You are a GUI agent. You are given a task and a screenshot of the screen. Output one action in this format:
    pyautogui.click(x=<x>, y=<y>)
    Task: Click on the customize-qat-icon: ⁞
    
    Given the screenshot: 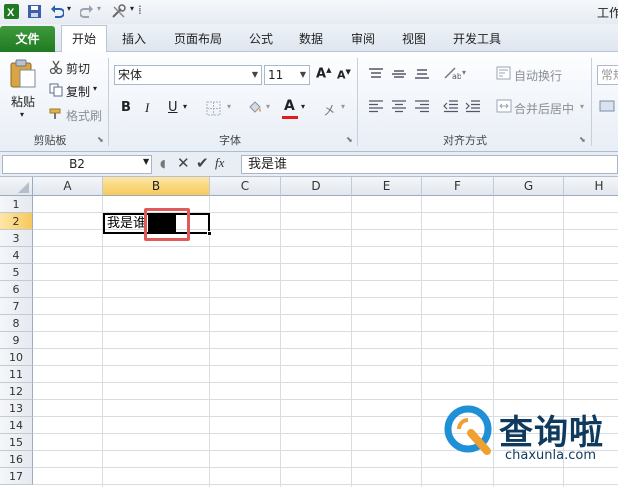 What is the action you would take?
    pyautogui.click(x=140, y=10)
    